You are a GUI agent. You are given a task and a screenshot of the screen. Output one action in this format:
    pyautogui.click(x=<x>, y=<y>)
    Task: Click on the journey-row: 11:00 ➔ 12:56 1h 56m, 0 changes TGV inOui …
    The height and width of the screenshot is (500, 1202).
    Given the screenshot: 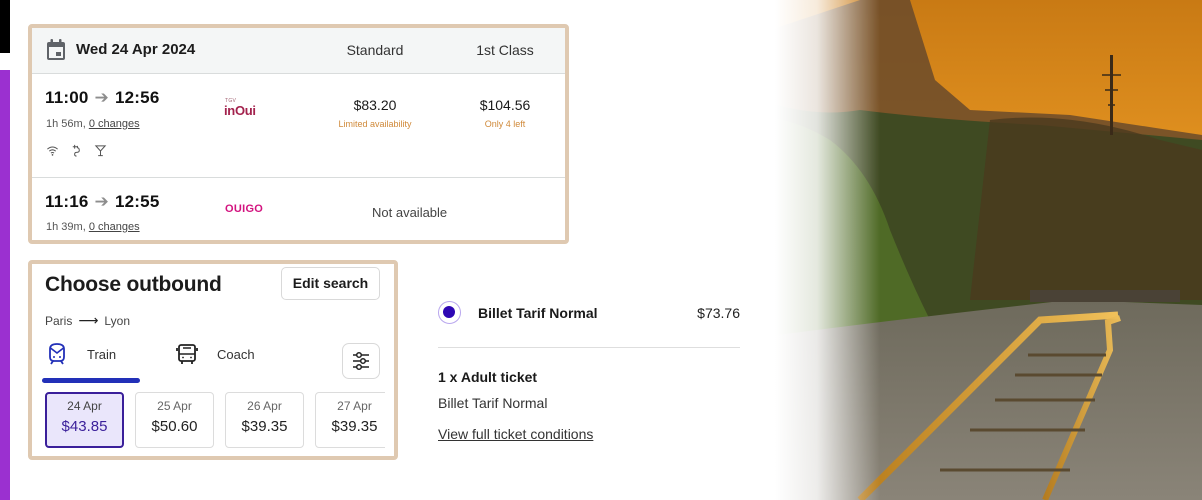 What is the action you would take?
    pyautogui.click(x=298, y=126)
    